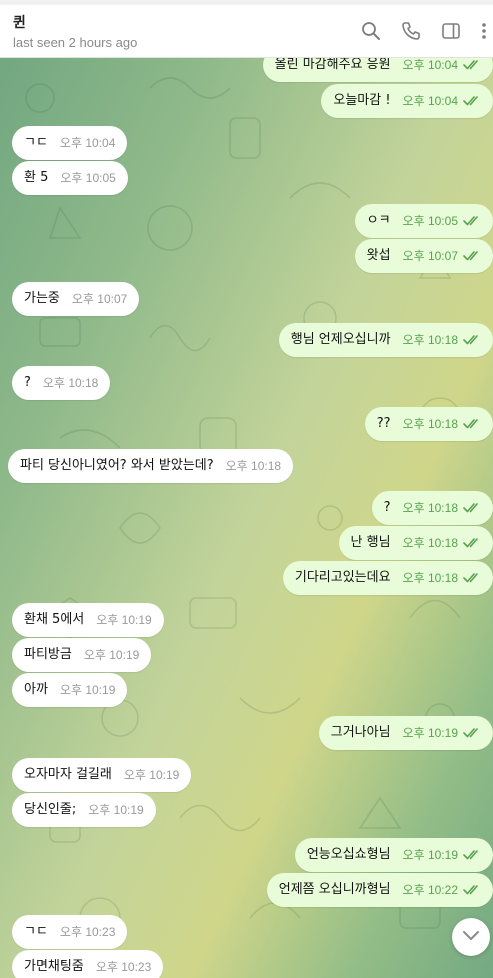 The image size is (493, 978). What do you see at coordinates (411, 31) in the screenshot?
I see `phone-icon` at bounding box center [411, 31].